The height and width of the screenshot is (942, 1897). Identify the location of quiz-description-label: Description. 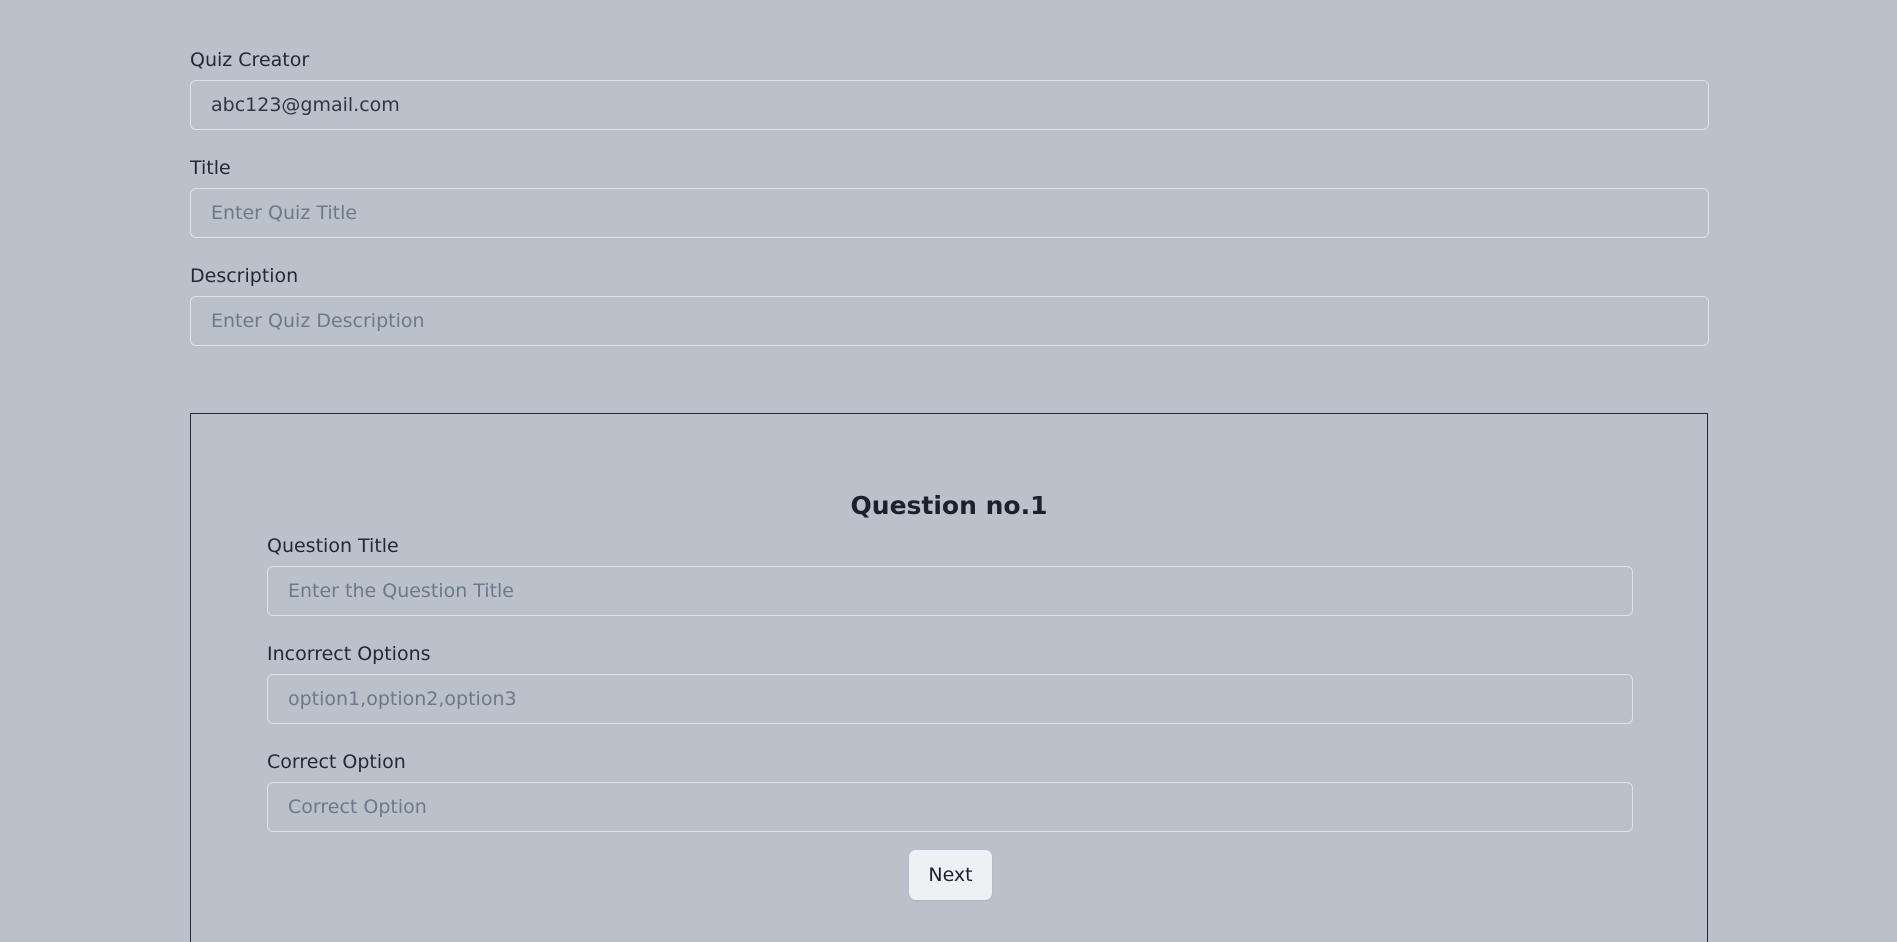
(244, 276).